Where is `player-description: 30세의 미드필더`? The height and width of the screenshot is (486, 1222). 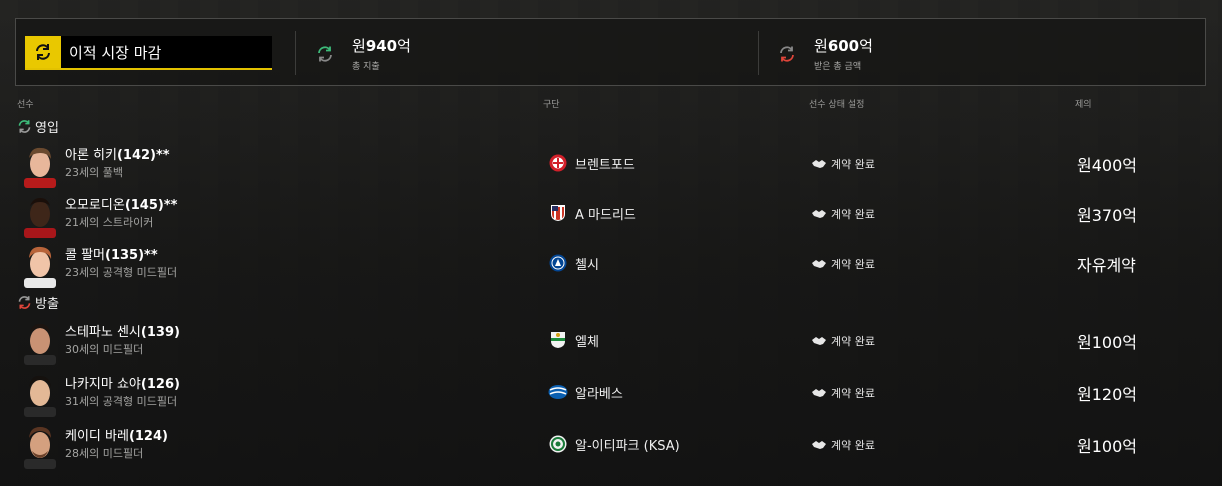 player-description: 30세의 미드필더 is located at coordinates (104, 349).